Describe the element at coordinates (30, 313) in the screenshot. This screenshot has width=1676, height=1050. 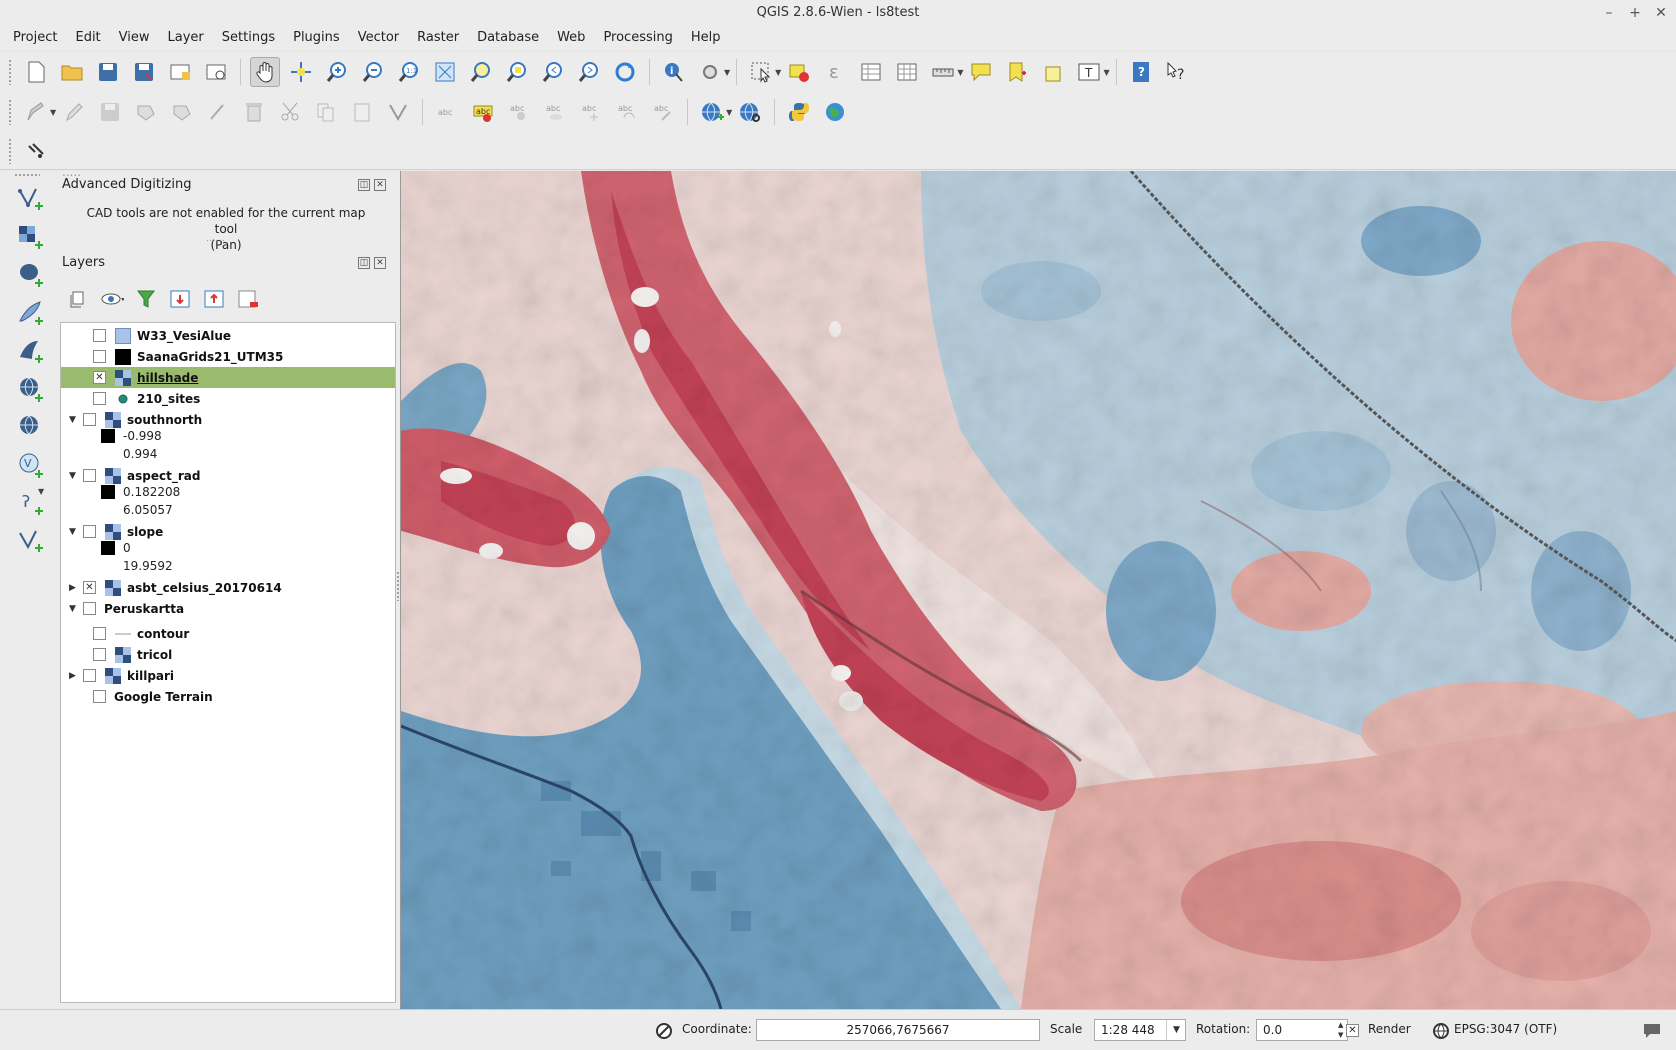
I see `add-spatialite-layer-button` at that location.